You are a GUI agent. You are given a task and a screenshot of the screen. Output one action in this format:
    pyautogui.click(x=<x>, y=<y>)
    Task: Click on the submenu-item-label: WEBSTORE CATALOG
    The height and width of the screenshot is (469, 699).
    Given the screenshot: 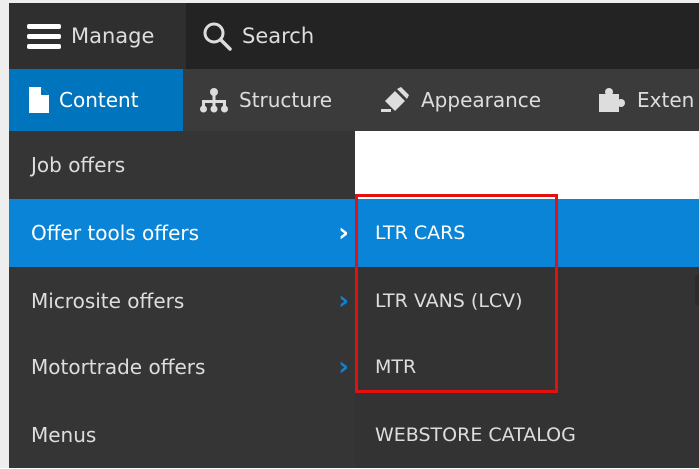 What is the action you would take?
    pyautogui.click(x=475, y=435)
    